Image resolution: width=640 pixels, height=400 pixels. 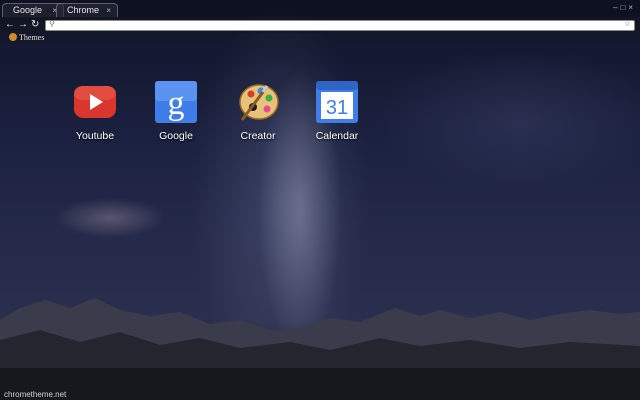 I want to click on calendar-glyph: 31, so click(x=337, y=108).